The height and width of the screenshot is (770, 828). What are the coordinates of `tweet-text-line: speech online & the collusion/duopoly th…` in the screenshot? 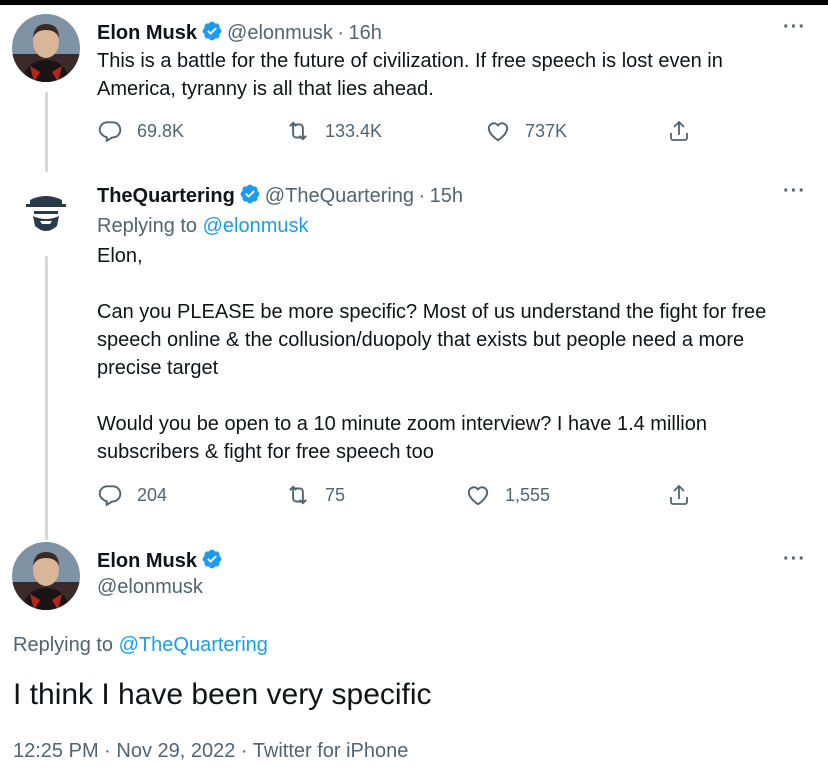 It's located at (421, 340).